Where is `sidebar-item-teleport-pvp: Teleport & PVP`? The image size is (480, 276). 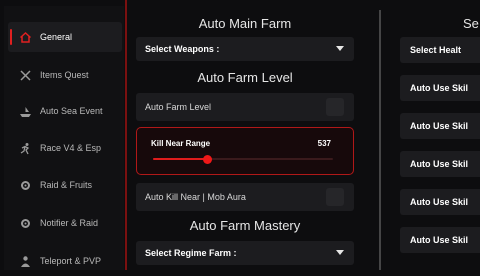 sidebar-item-teleport-pvp: Teleport & PVP is located at coordinates (65, 261).